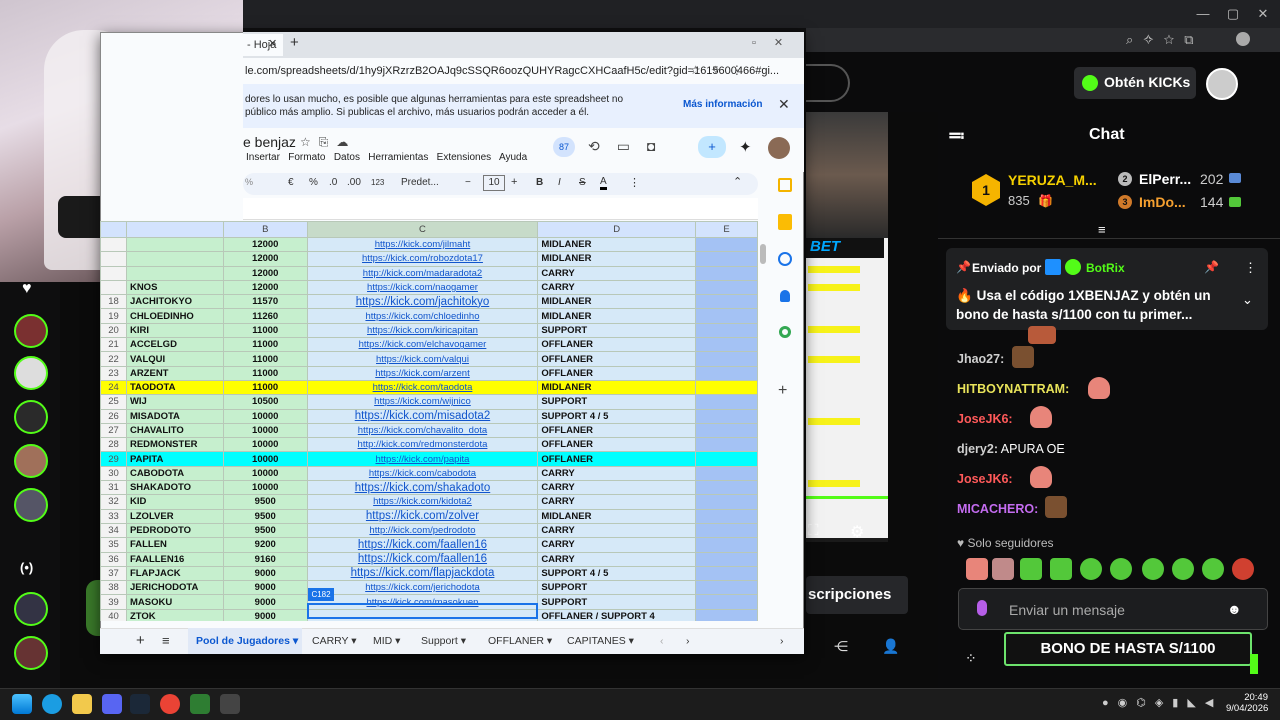  Describe the element at coordinates (429, 273) in the screenshot. I see `table-row: 12000 http://kick.com/madaradota2 CARRY` at that location.